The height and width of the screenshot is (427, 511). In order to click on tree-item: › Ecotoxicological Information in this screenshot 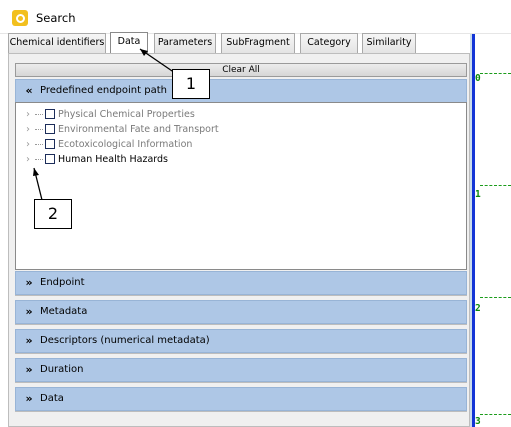, I will do `click(109, 144)`.